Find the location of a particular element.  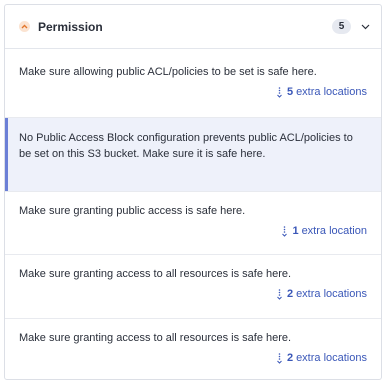

extra-locations-count: 1 is located at coordinates (295, 231).